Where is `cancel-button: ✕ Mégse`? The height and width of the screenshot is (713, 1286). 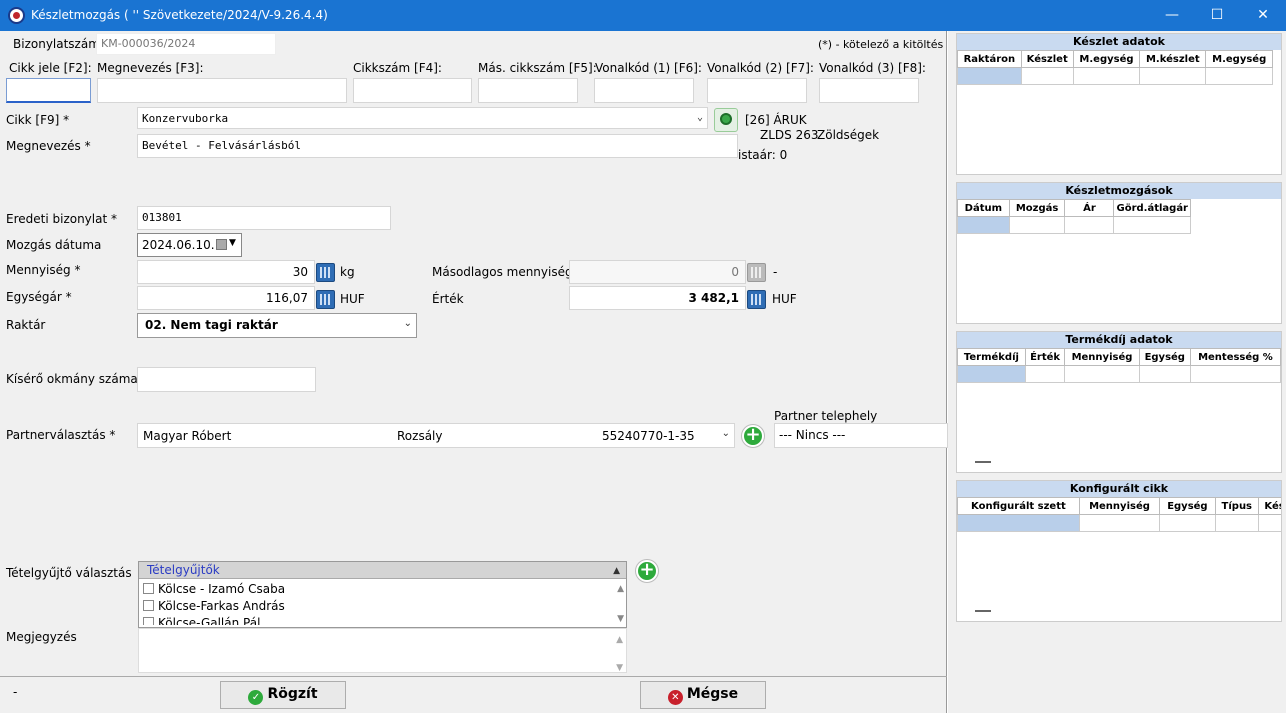 cancel-button: ✕ Mégse is located at coordinates (703, 695).